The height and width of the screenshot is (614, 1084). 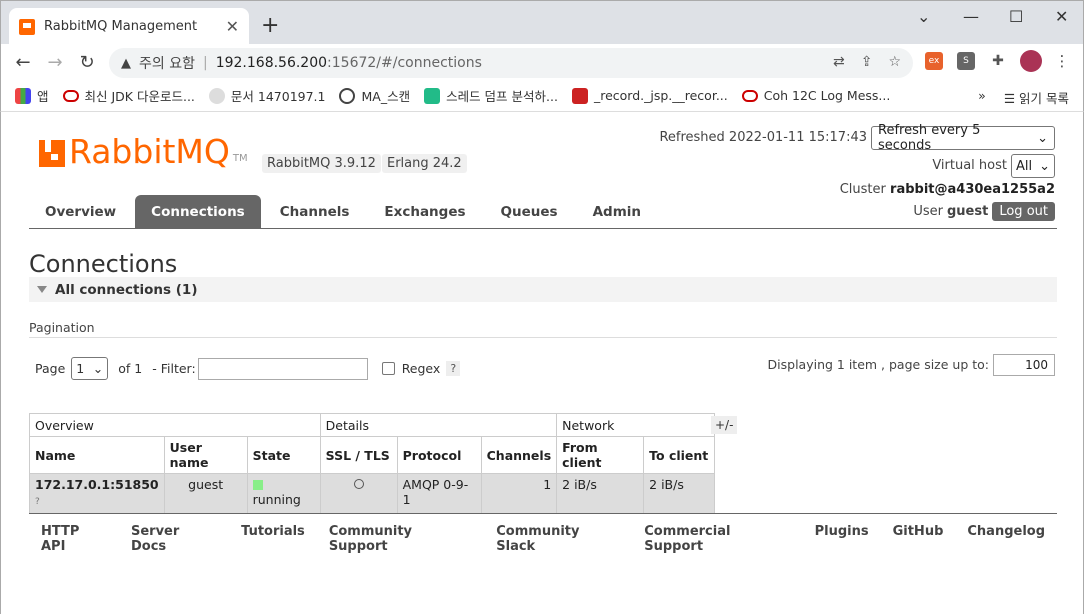 I want to click on footer-server-docs: Server Docs, so click(x=174, y=539).